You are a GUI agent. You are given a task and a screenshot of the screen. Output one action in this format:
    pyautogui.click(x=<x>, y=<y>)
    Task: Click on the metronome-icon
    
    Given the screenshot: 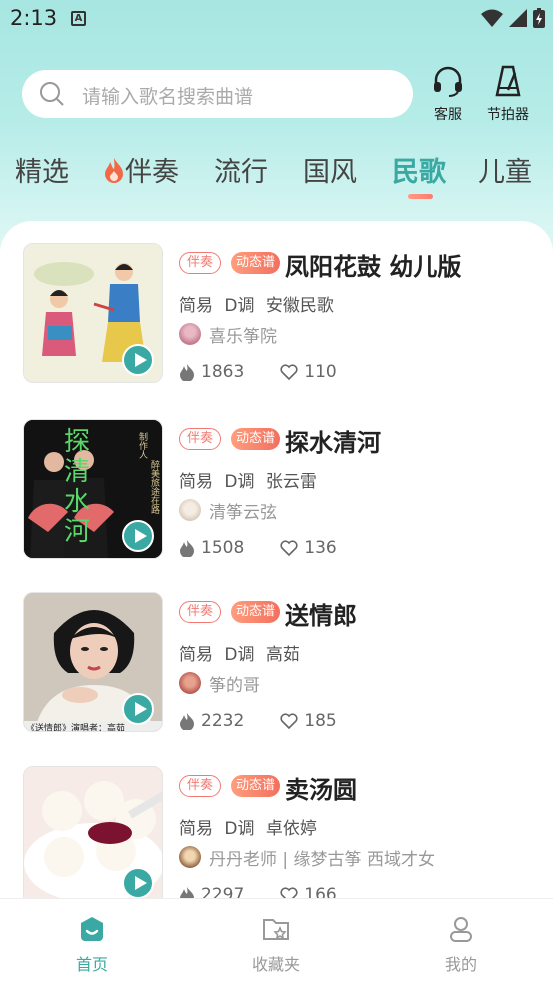 What is the action you would take?
    pyautogui.click(x=508, y=81)
    